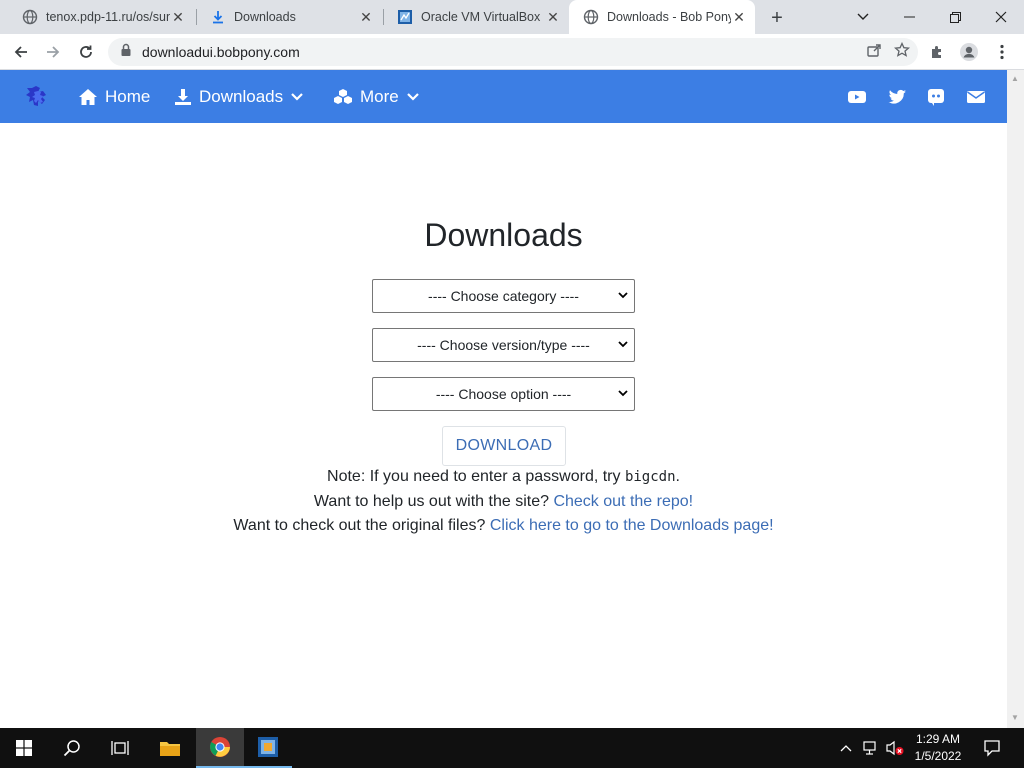  Describe the element at coordinates (777, 18) in the screenshot. I see `new-tab-button: +` at that location.